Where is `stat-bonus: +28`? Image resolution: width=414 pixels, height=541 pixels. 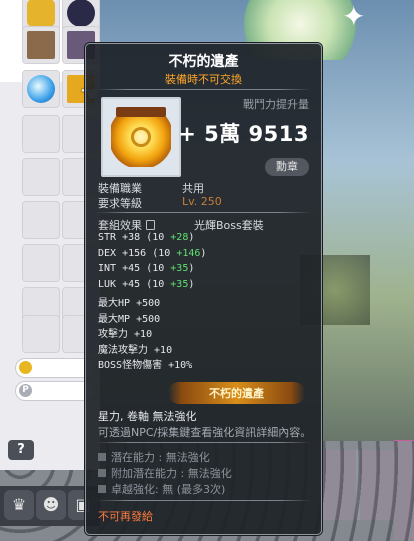
stat-bonus: +28 is located at coordinates (179, 237).